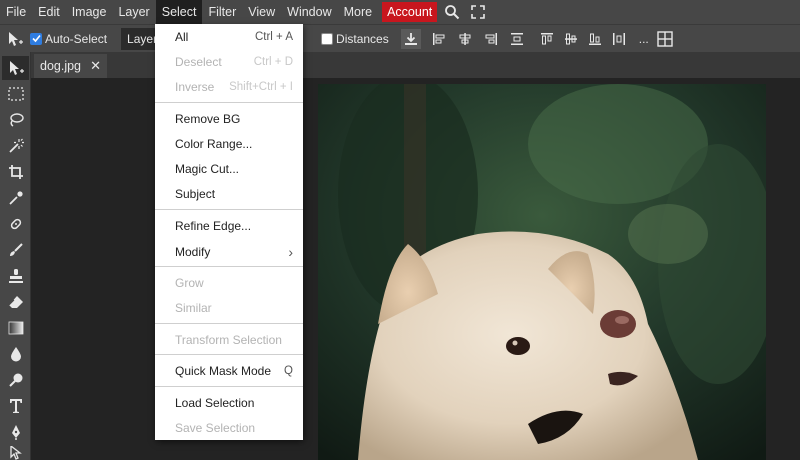  Describe the element at coordinates (179, 12) in the screenshot. I see `menu-select: Select` at that location.